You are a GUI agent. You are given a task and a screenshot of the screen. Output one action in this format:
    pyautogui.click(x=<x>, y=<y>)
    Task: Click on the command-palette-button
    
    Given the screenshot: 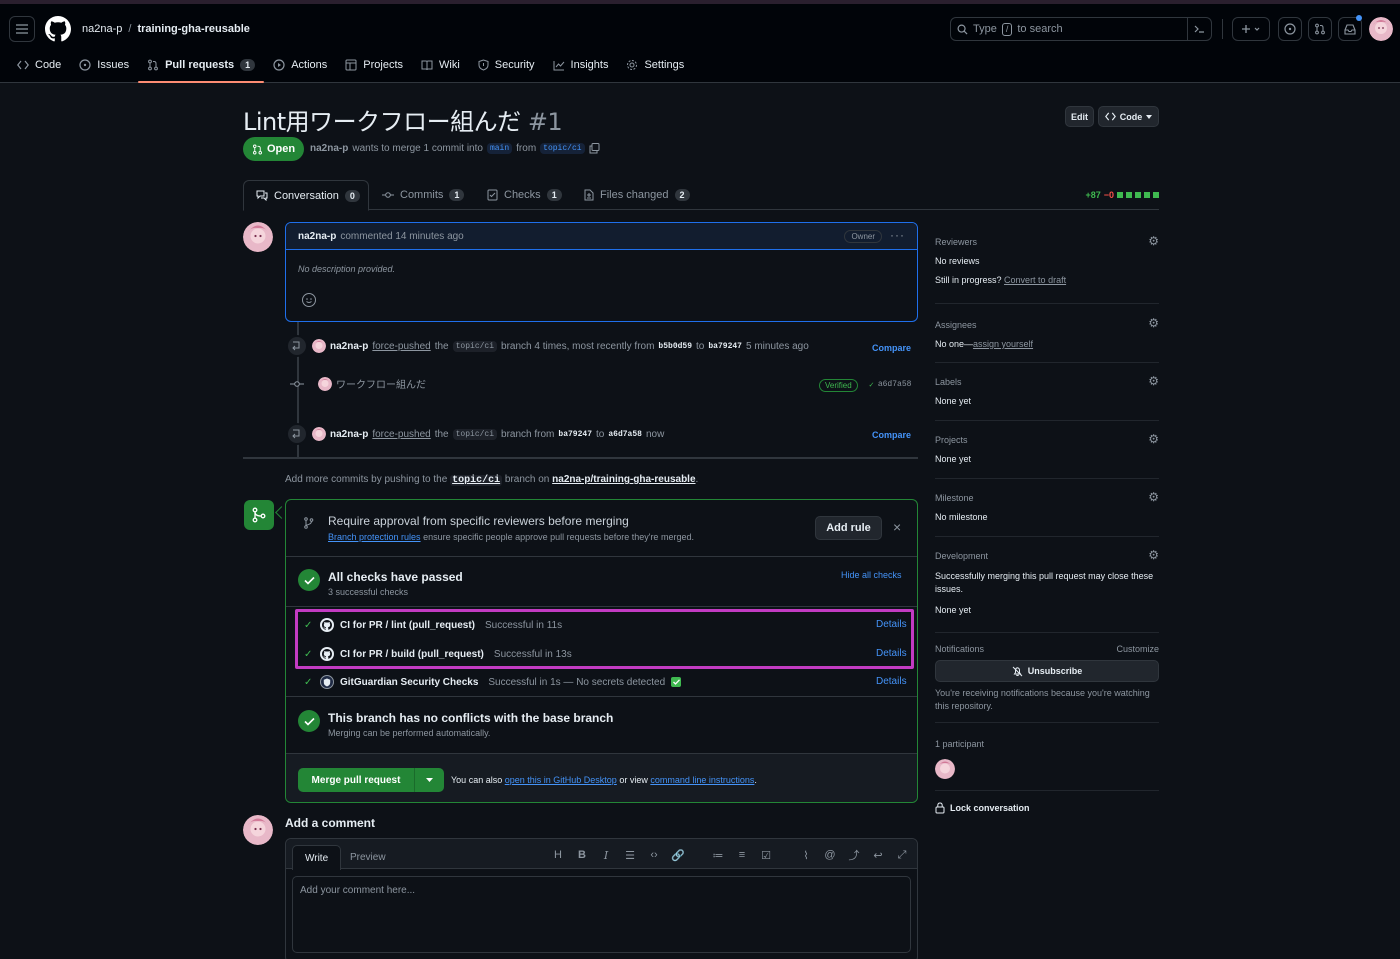 What is the action you would take?
    pyautogui.click(x=1199, y=29)
    